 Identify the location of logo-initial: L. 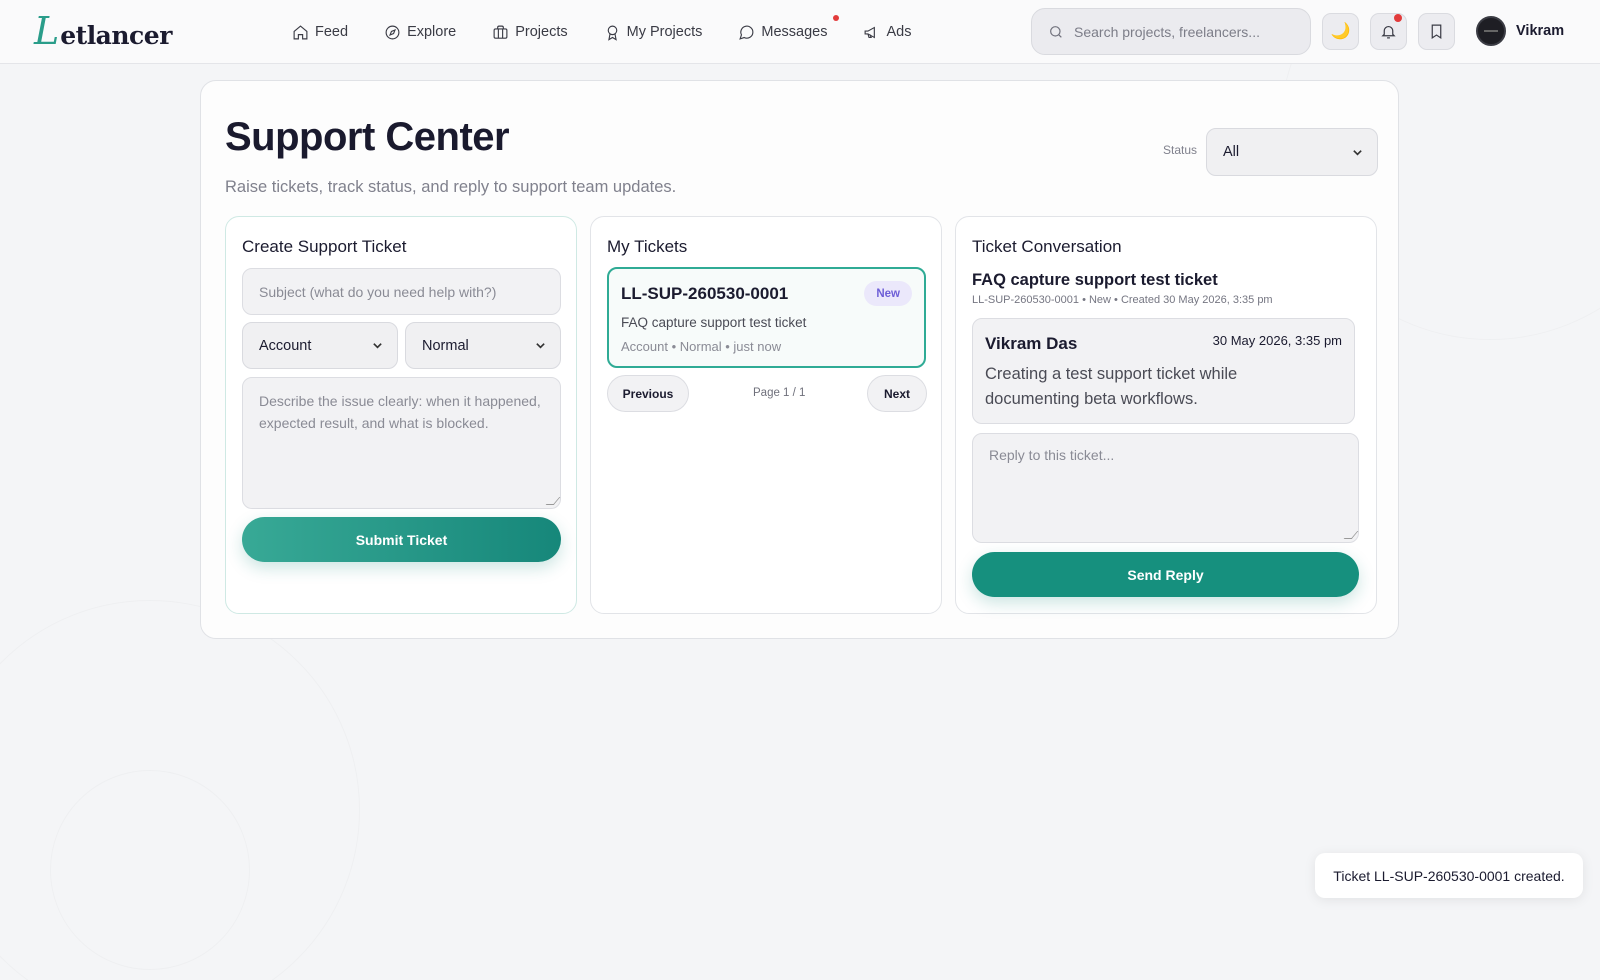
(47, 31).